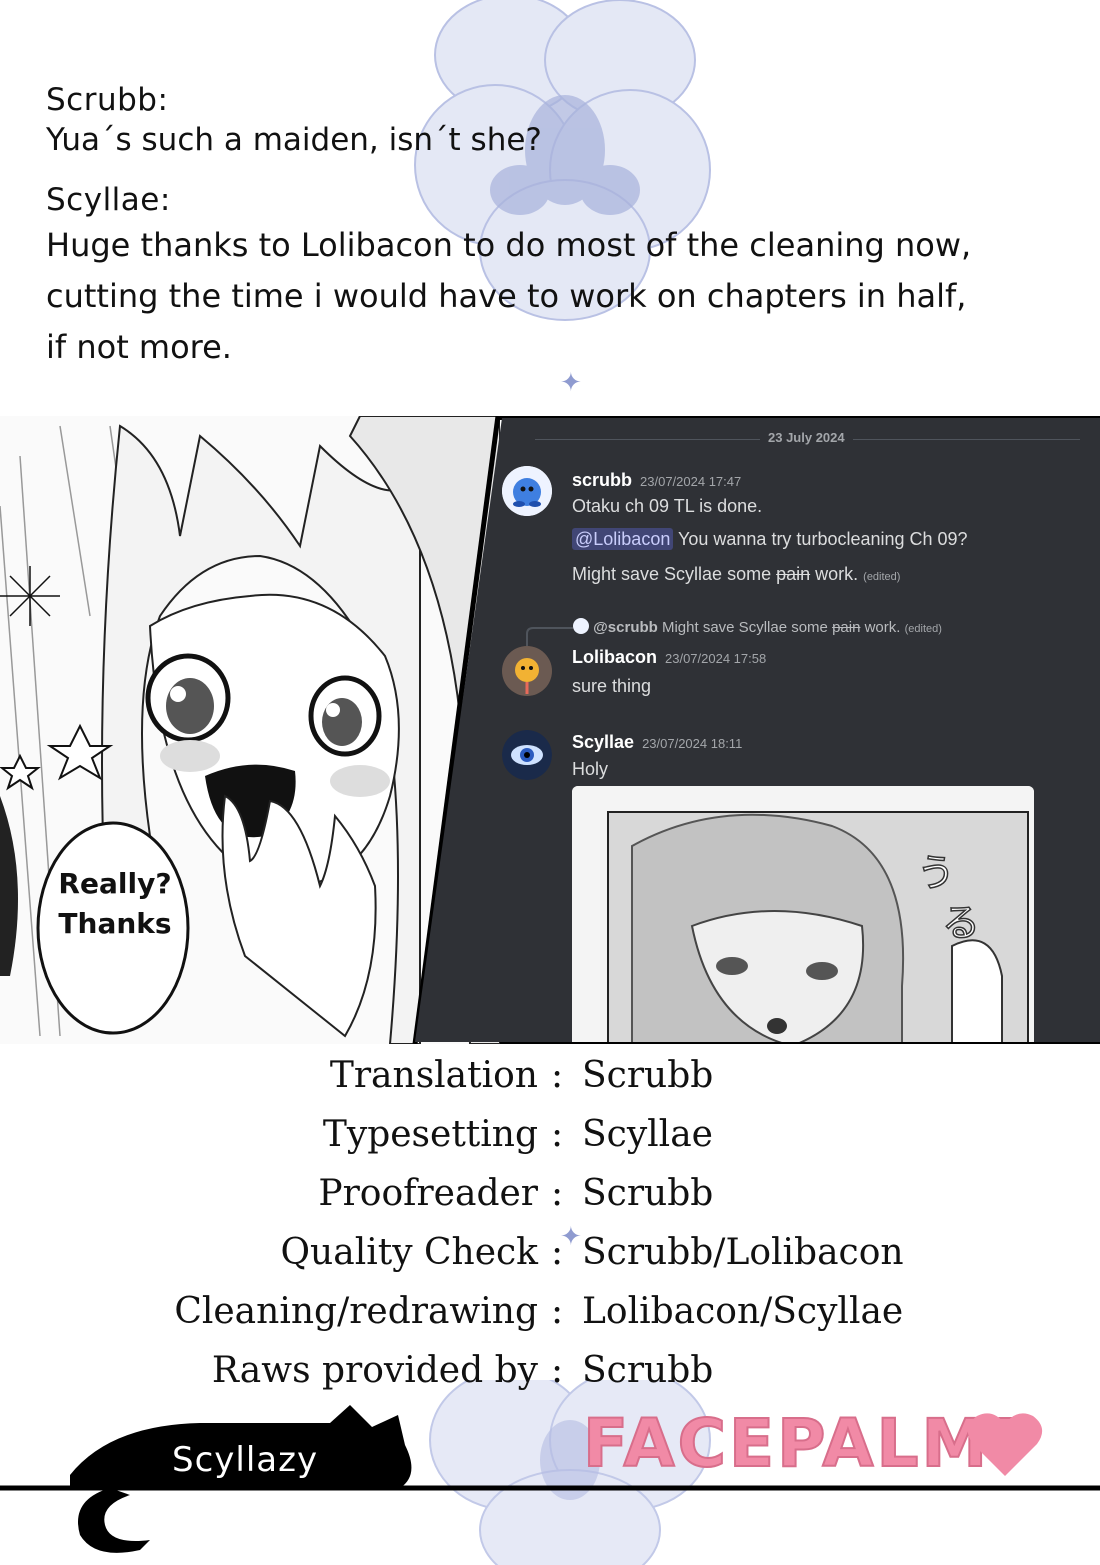 The height and width of the screenshot is (1565, 1100). I want to click on note-speaker: Scyllae:, so click(108, 200).